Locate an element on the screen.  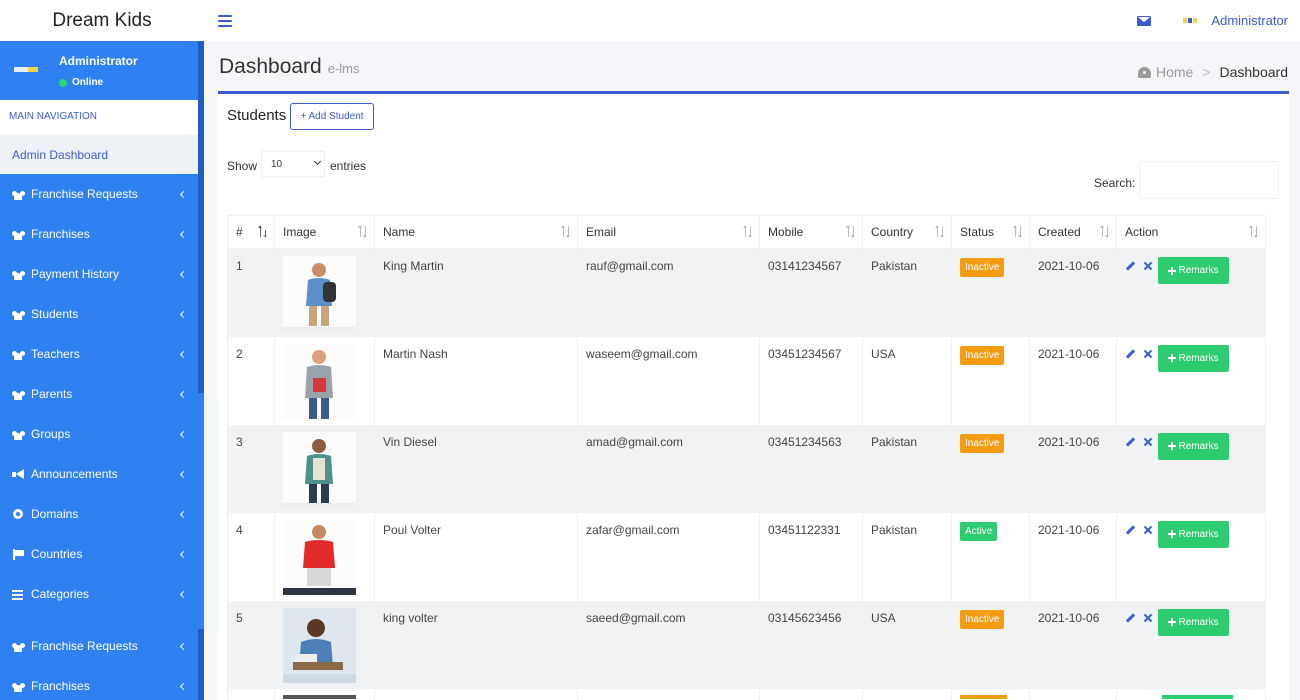
cell-mobile: 03141234567 is located at coordinates (811, 292).